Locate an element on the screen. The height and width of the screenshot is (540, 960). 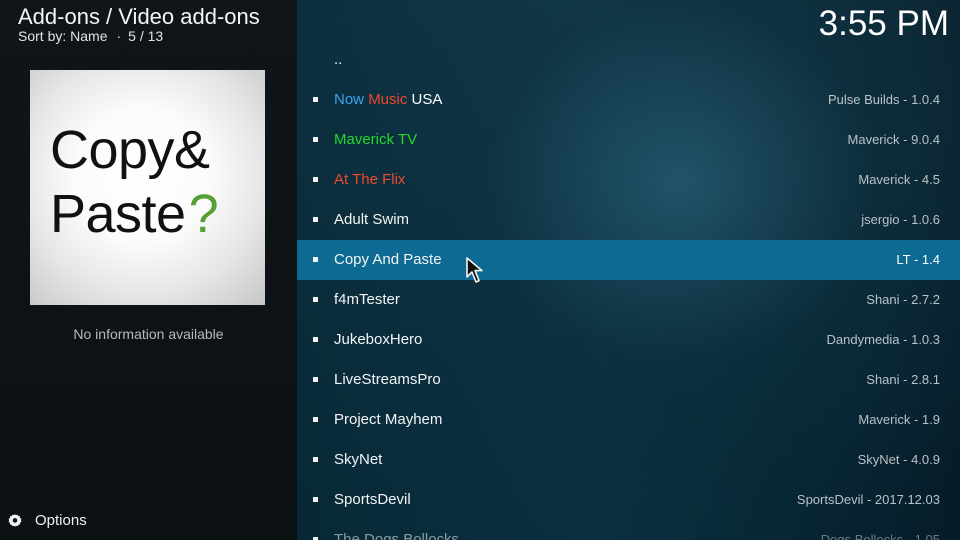
addon-author-version: Dandymedia - 1.0.3 is located at coordinates (883, 339).